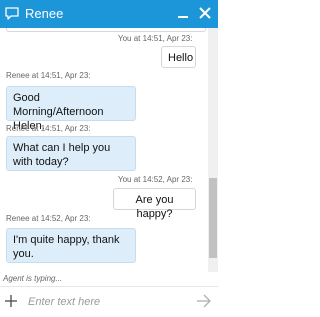 The width and height of the screenshot is (320, 317). I want to click on message-input, so click(108, 302).